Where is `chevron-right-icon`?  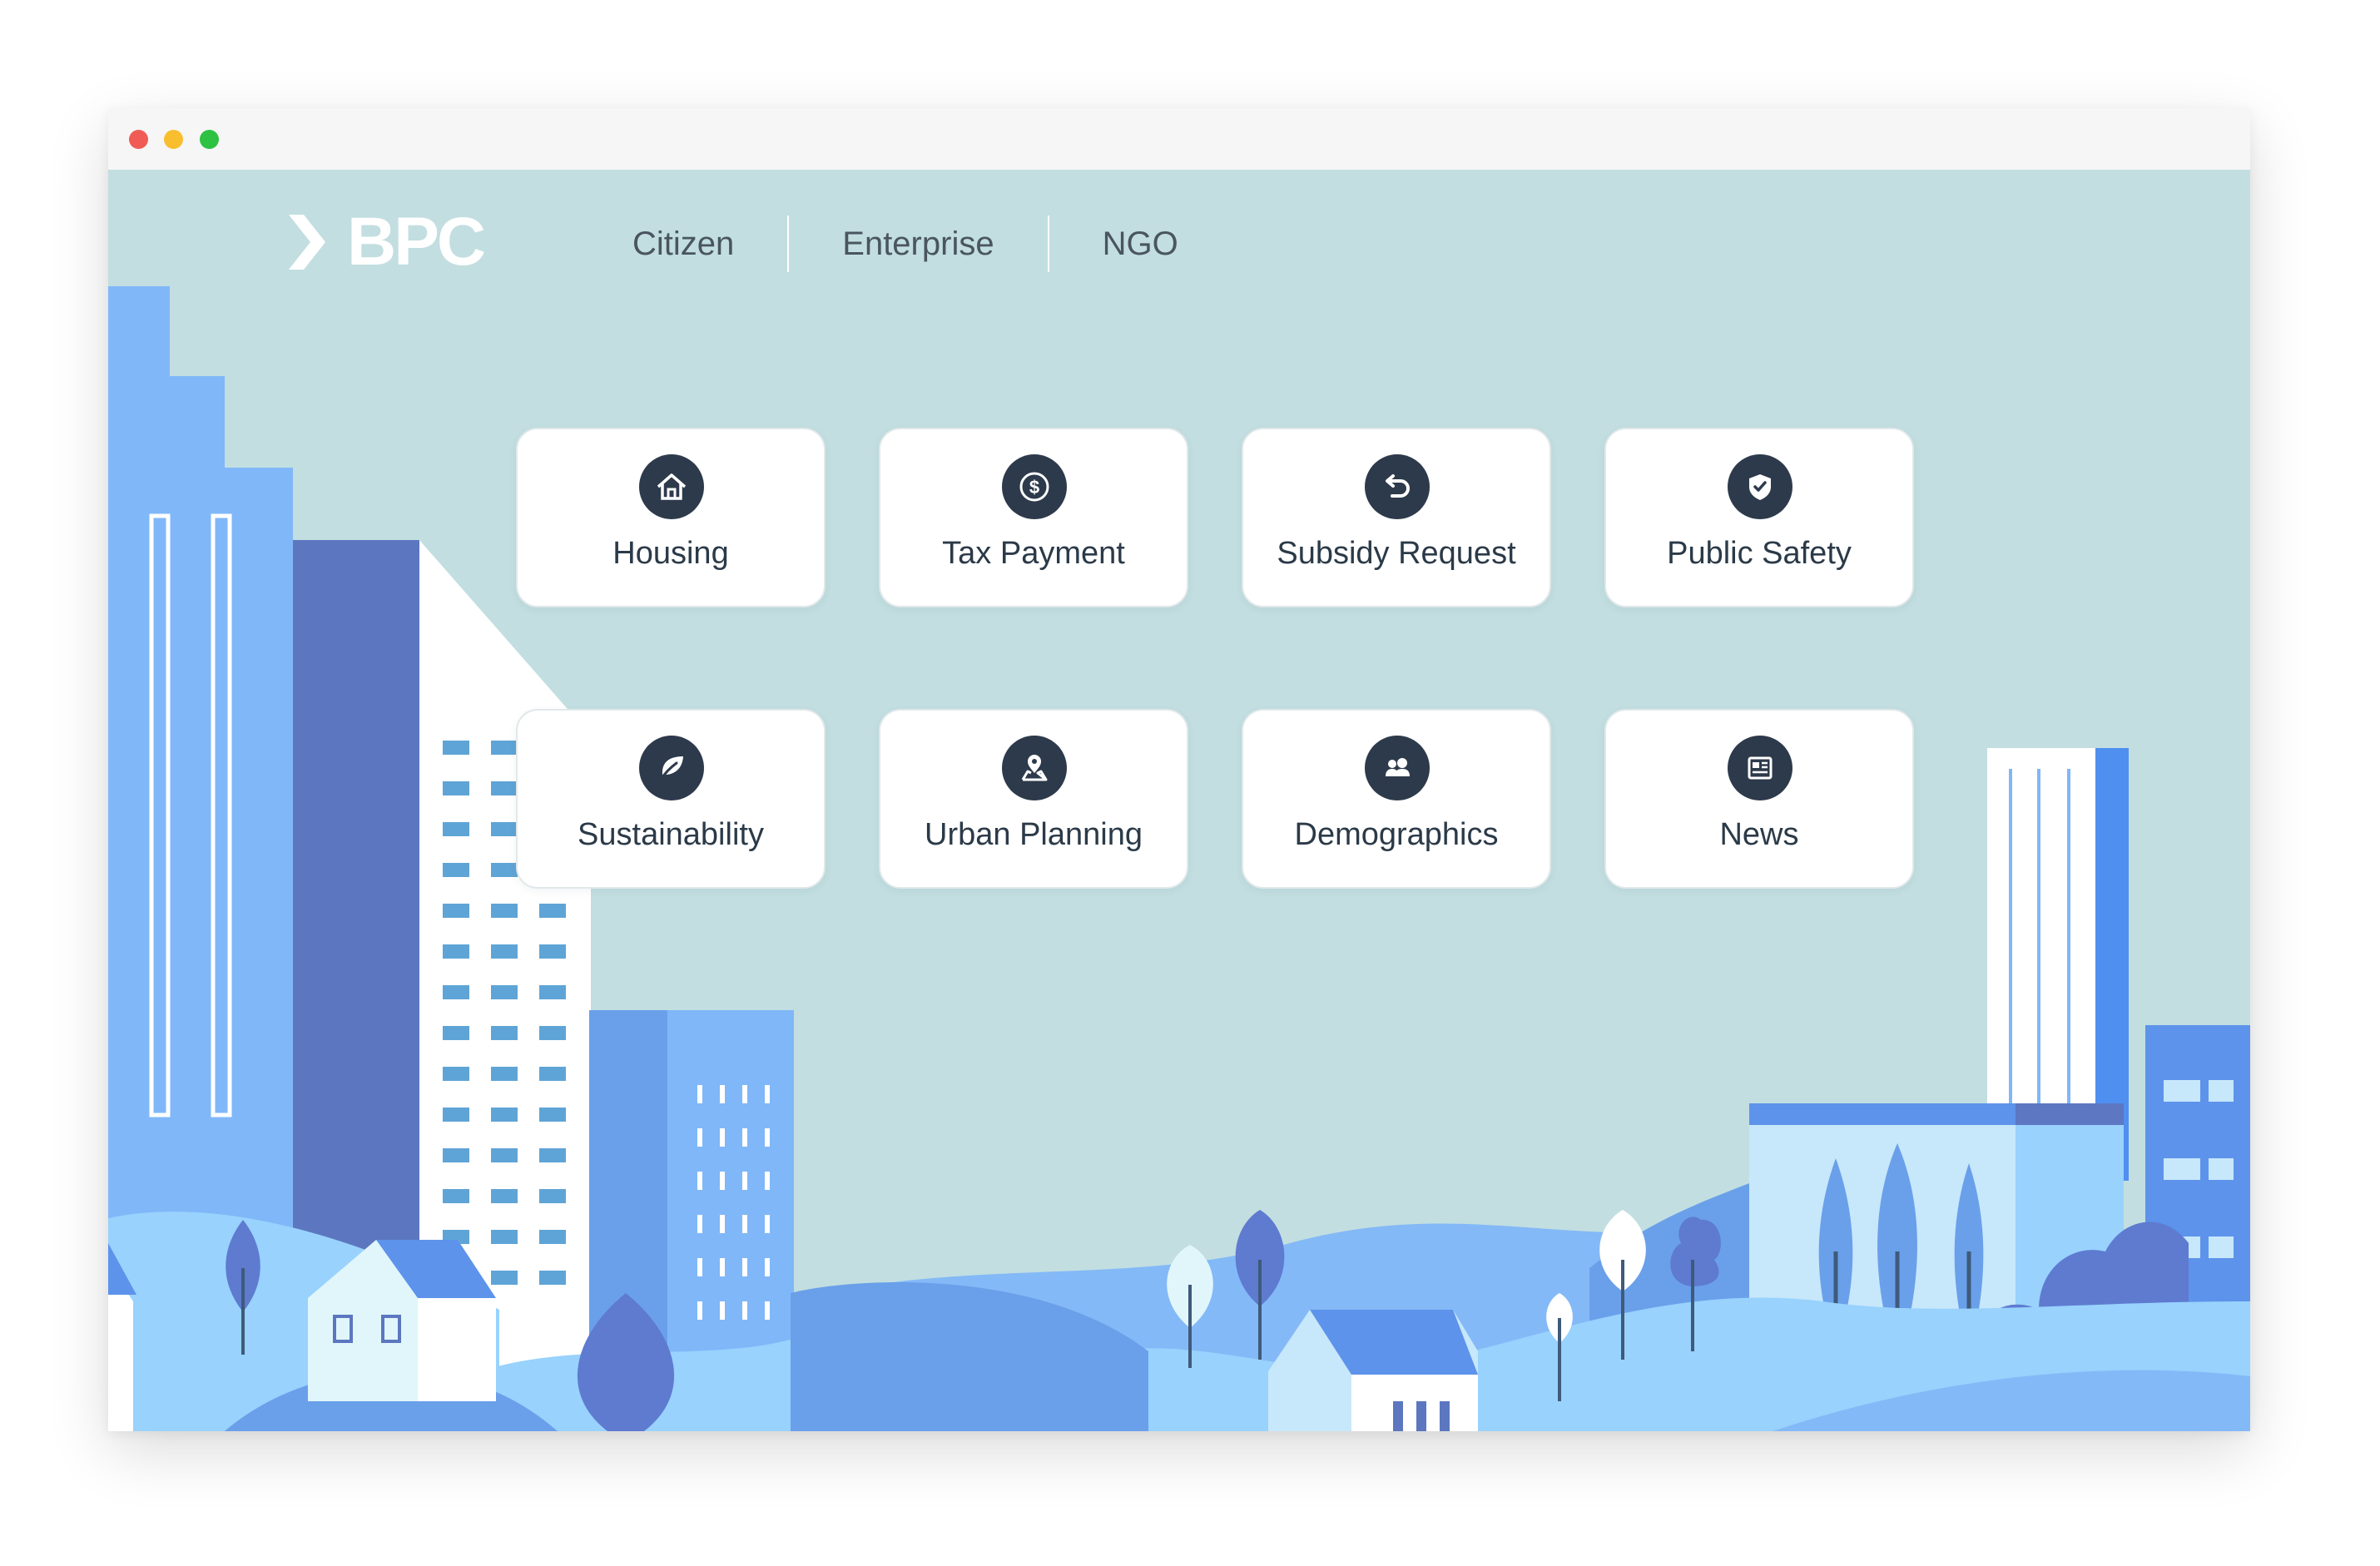
chevron-right-icon is located at coordinates (307, 242).